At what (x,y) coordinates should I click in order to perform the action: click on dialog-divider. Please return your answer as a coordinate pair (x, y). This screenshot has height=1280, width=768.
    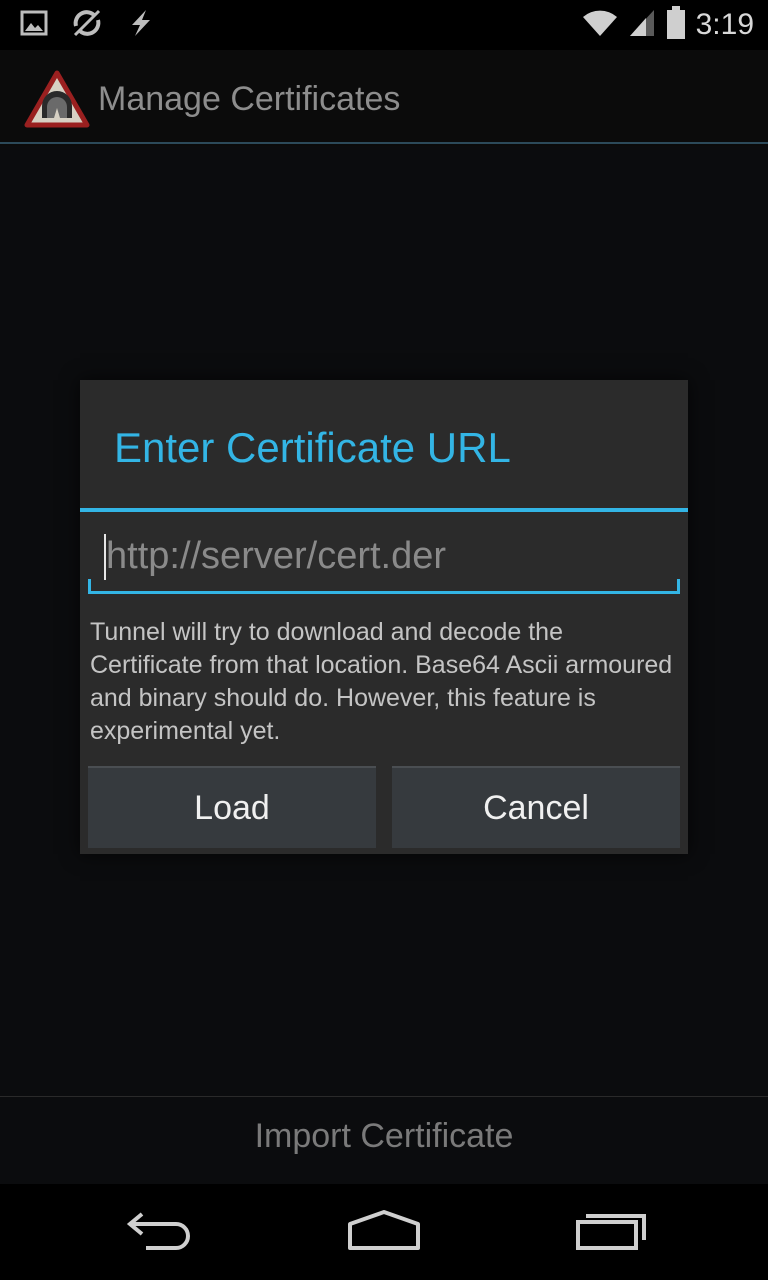
    Looking at the image, I should click on (384, 510).